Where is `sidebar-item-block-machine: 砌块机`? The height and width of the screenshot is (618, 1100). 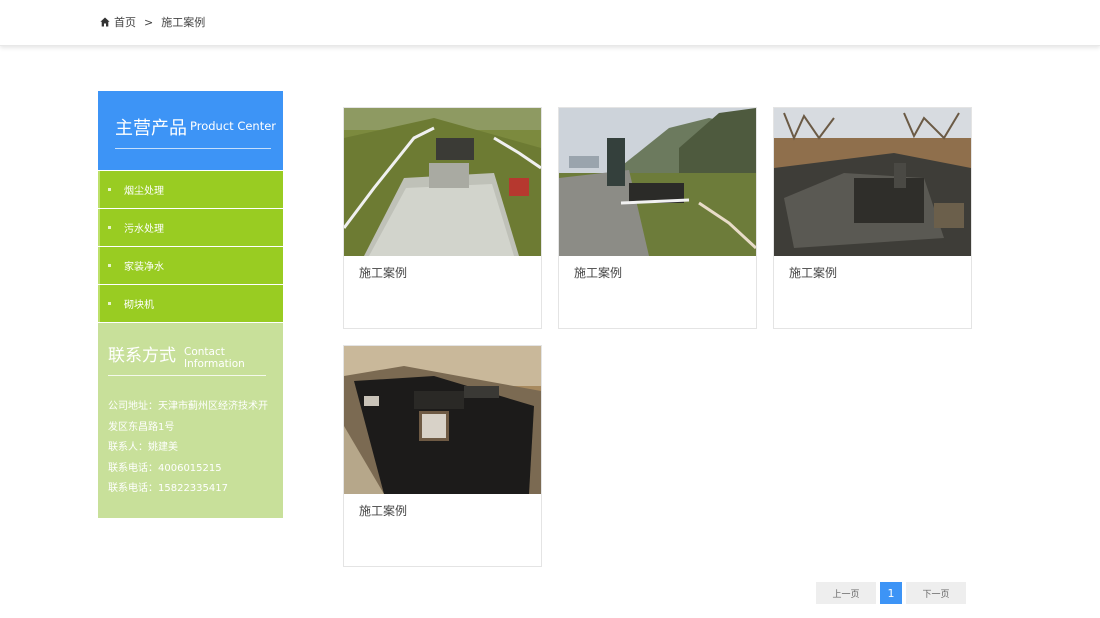 sidebar-item-block-machine: 砌块机 is located at coordinates (190, 303).